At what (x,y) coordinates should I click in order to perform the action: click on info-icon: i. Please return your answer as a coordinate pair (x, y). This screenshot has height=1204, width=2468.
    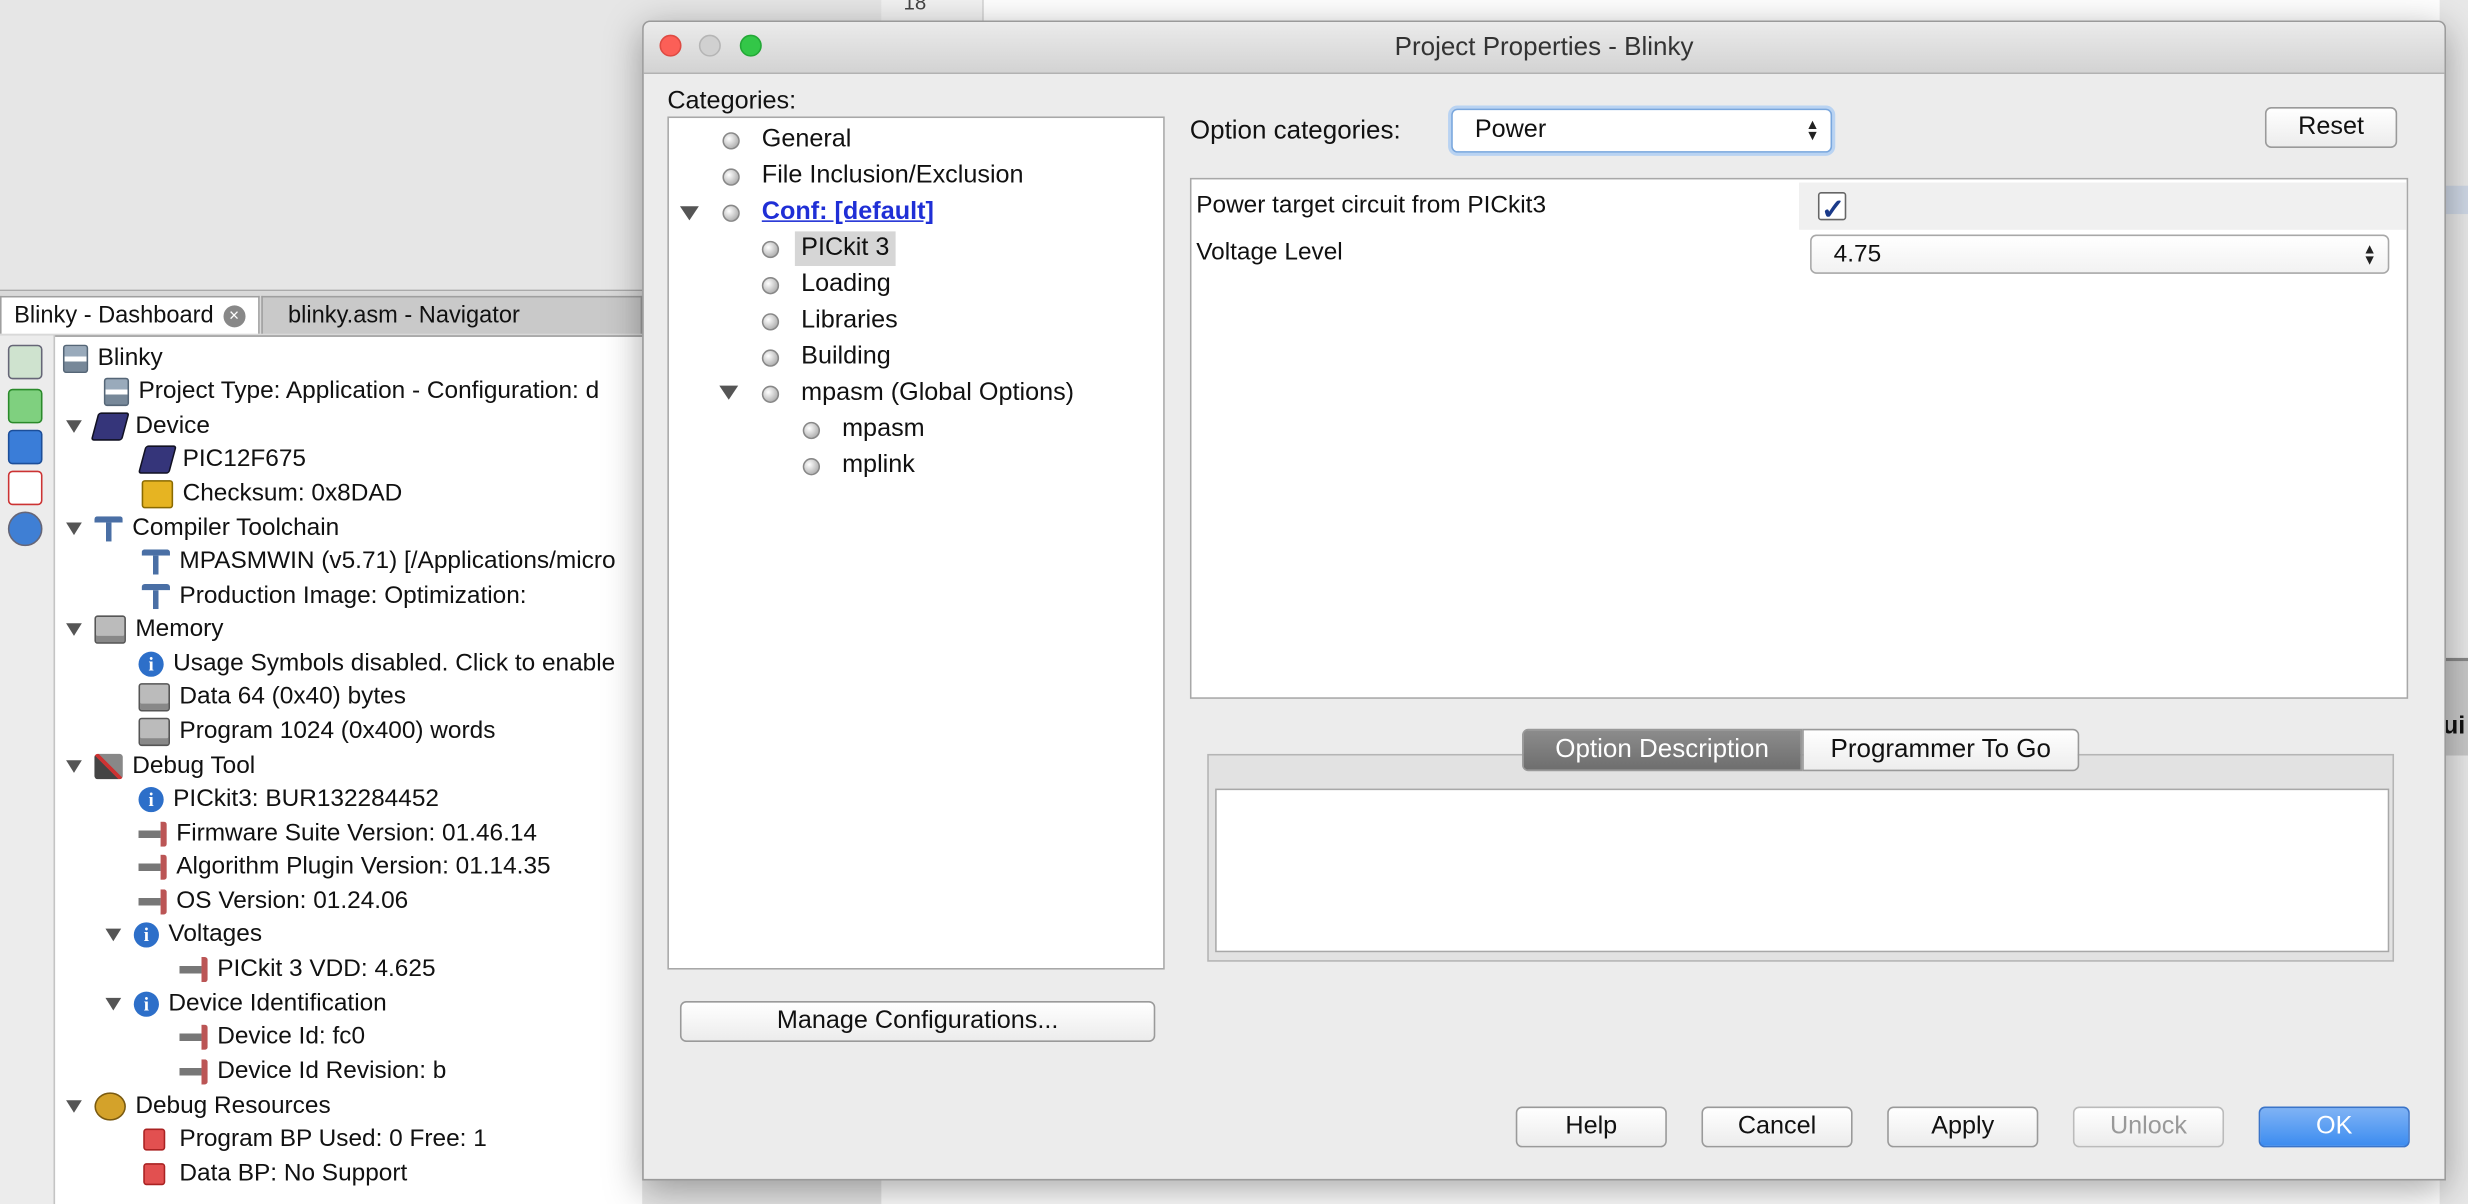
    Looking at the image, I should click on (151, 664).